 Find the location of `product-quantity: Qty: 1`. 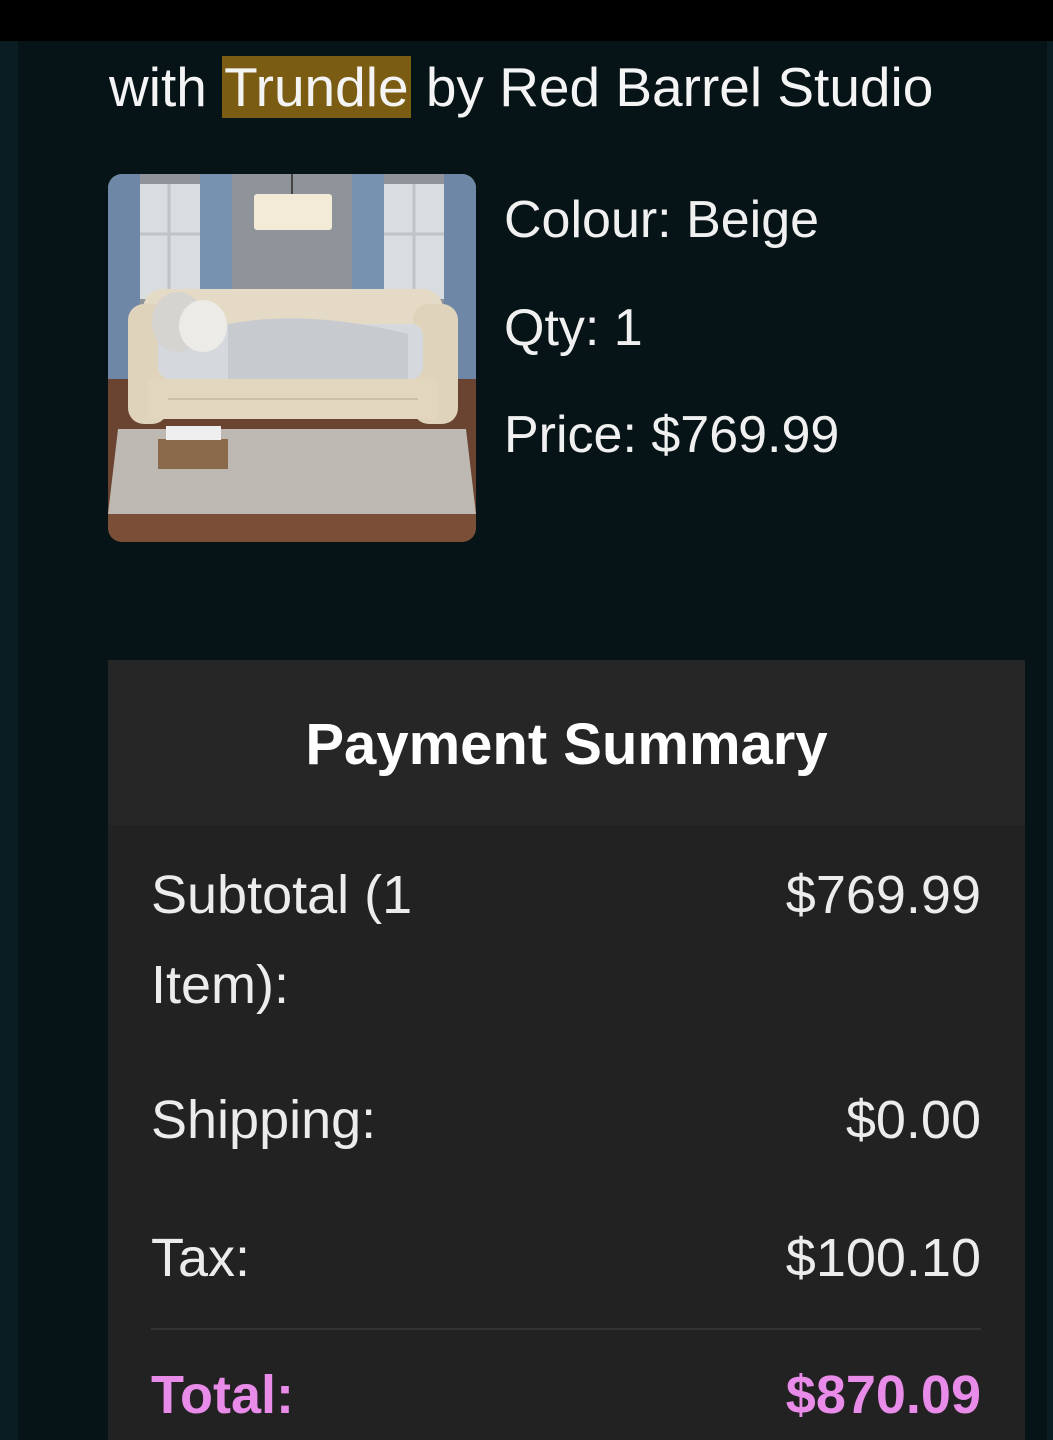

product-quantity: Qty: 1 is located at coordinates (573, 328).